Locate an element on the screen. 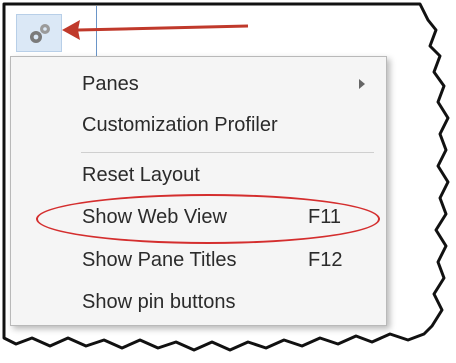 This screenshot has height=363, width=456. menu-item-reset-layout: Reset Layout is located at coordinates (198, 175).